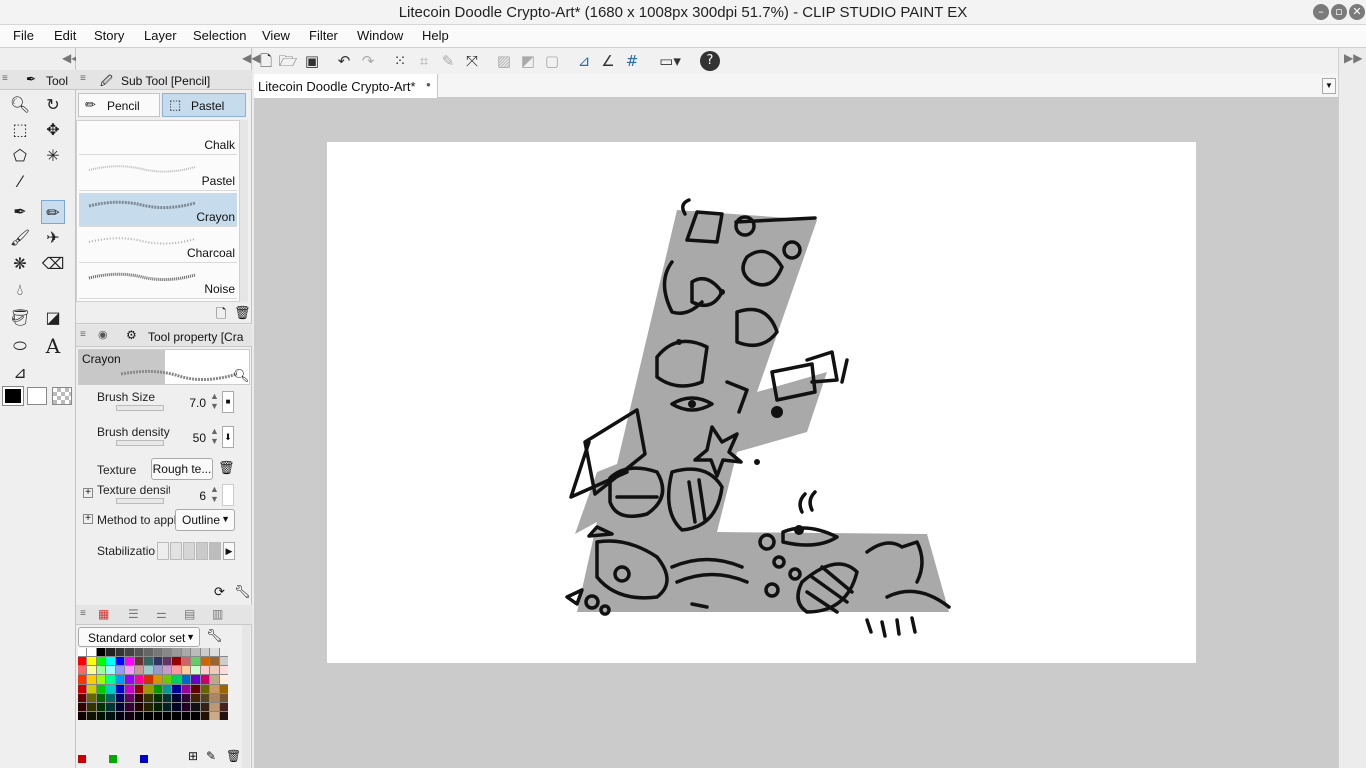  What do you see at coordinates (380, 35) in the screenshot?
I see `menu-window: Window` at bounding box center [380, 35].